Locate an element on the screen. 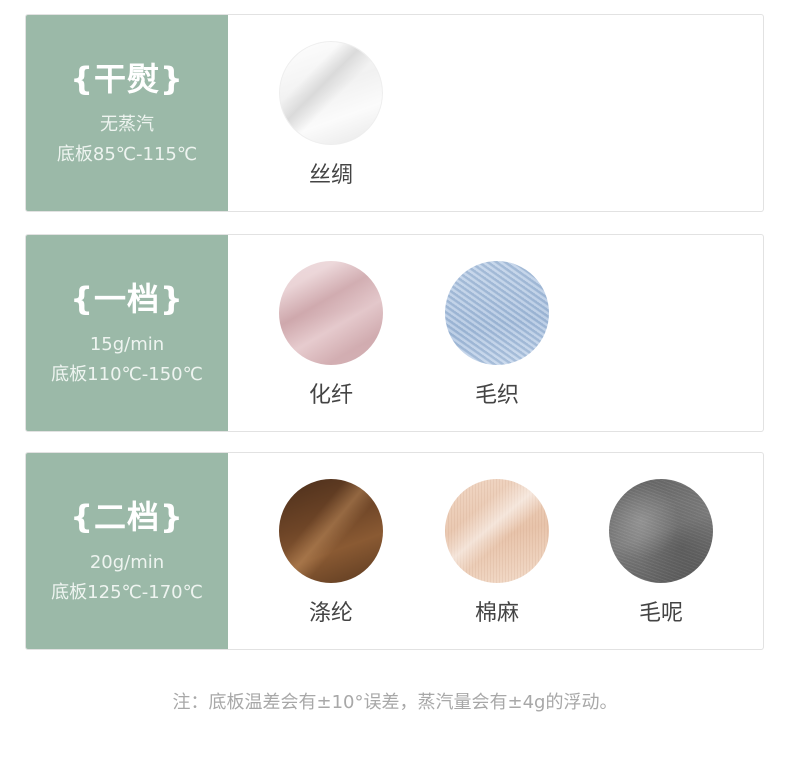  soleplate-temperature: 底板110℃-150℃ is located at coordinates (127, 374).